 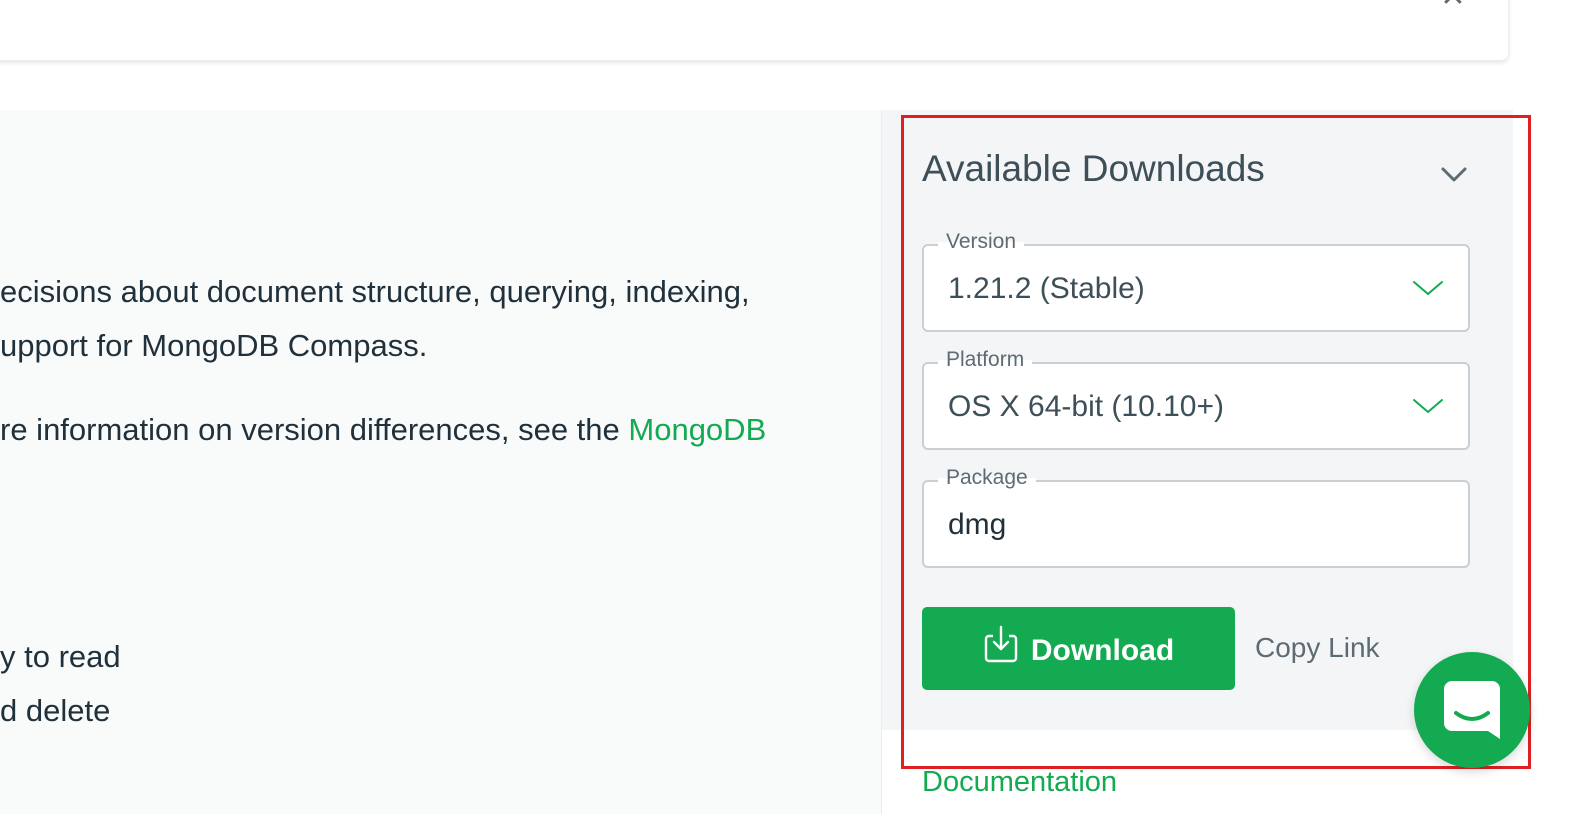 I want to click on downloads-title: Available Downloads, so click(x=1093, y=168).